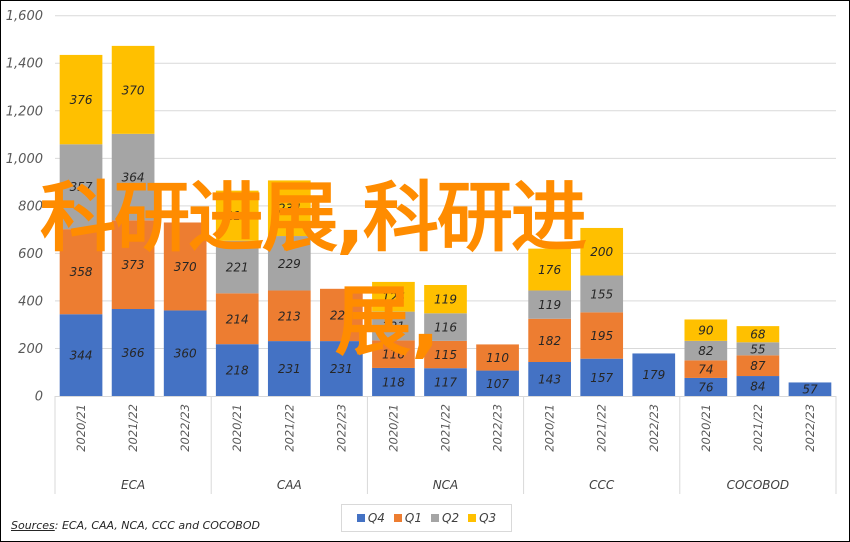 This screenshot has width=850, height=542. I want to click on data-label: 195, so click(601, 336).